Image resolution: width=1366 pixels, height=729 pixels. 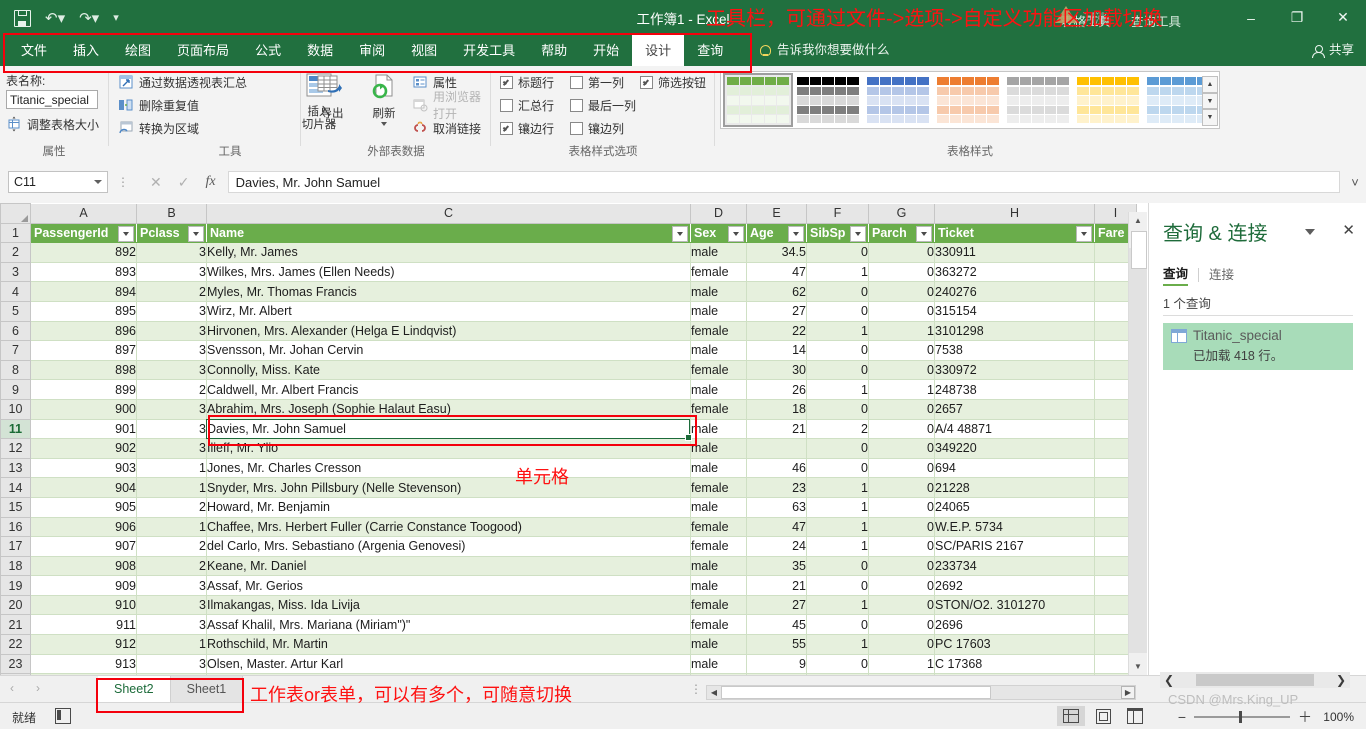 I want to click on tab-view: 视图, so click(x=424, y=50).